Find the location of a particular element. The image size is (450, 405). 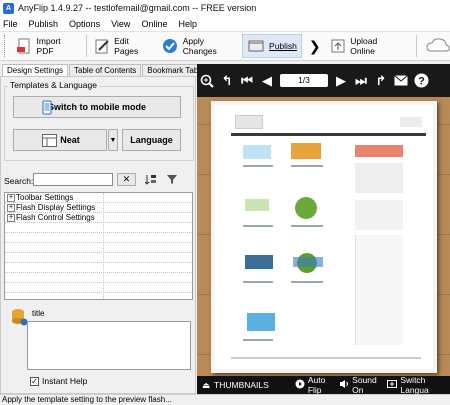

sound-label: Sound On is located at coordinates (364, 384).